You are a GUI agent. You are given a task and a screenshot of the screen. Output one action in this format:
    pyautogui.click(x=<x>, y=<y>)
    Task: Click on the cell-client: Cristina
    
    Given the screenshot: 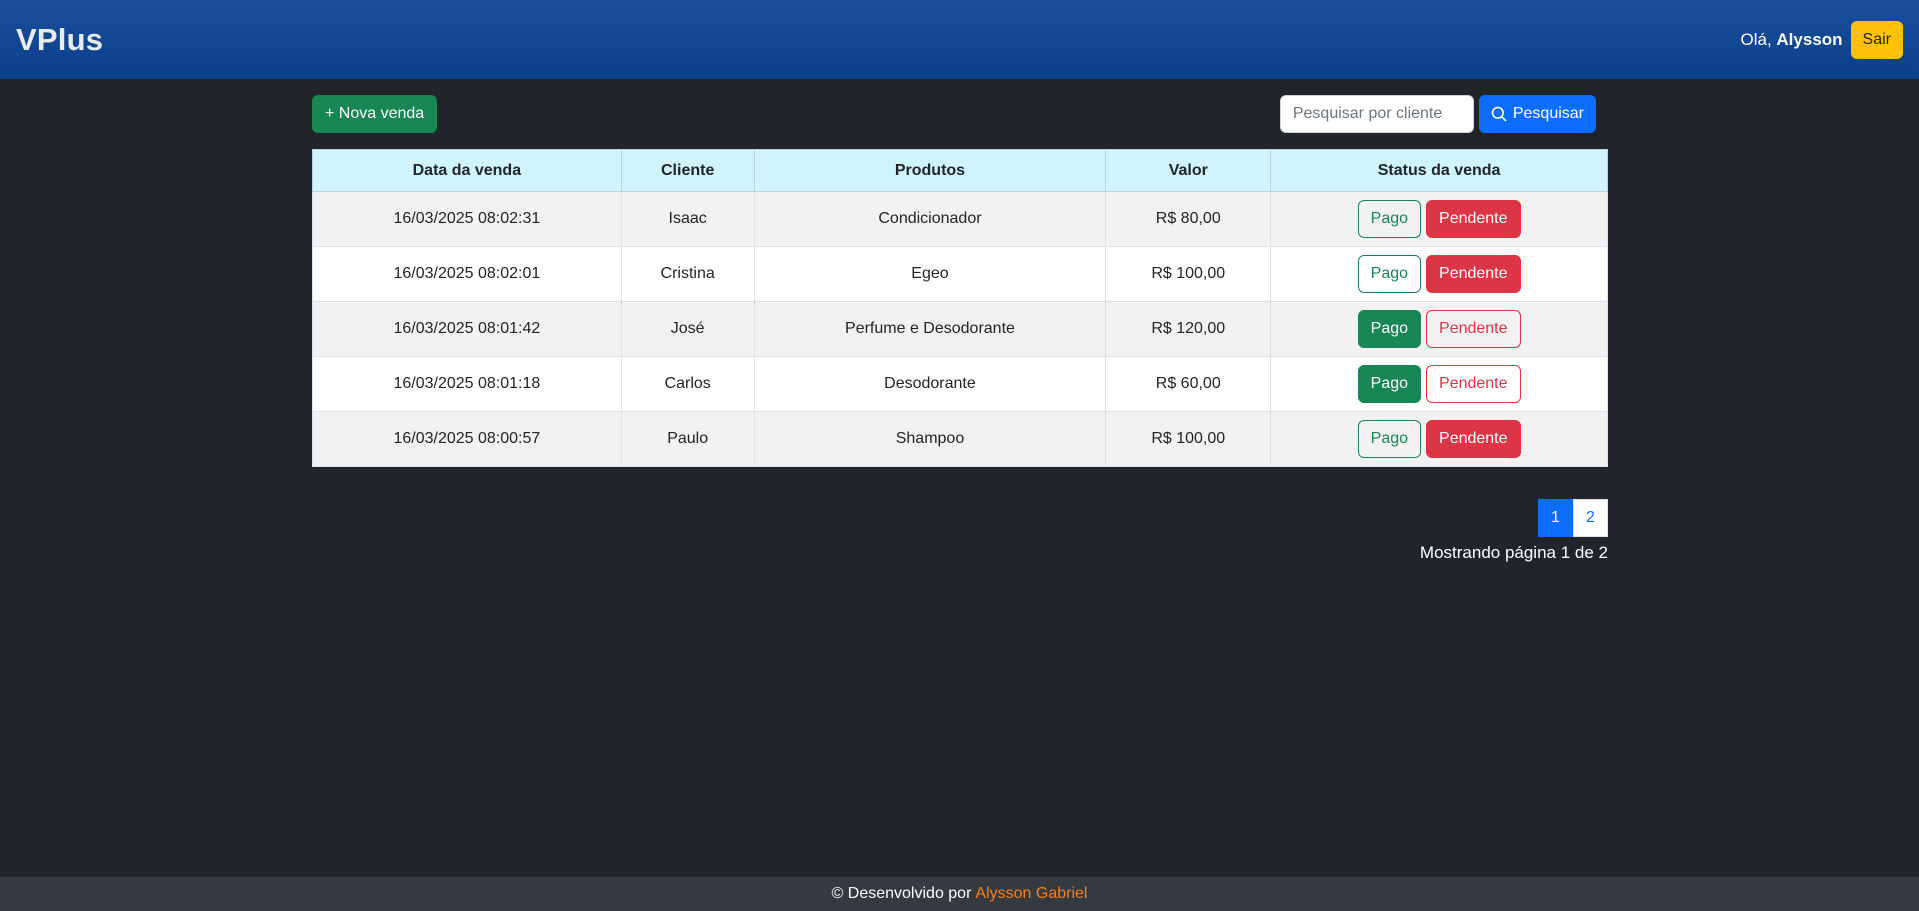 What is the action you would take?
    pyautogui.click(x=687, y=274)
    